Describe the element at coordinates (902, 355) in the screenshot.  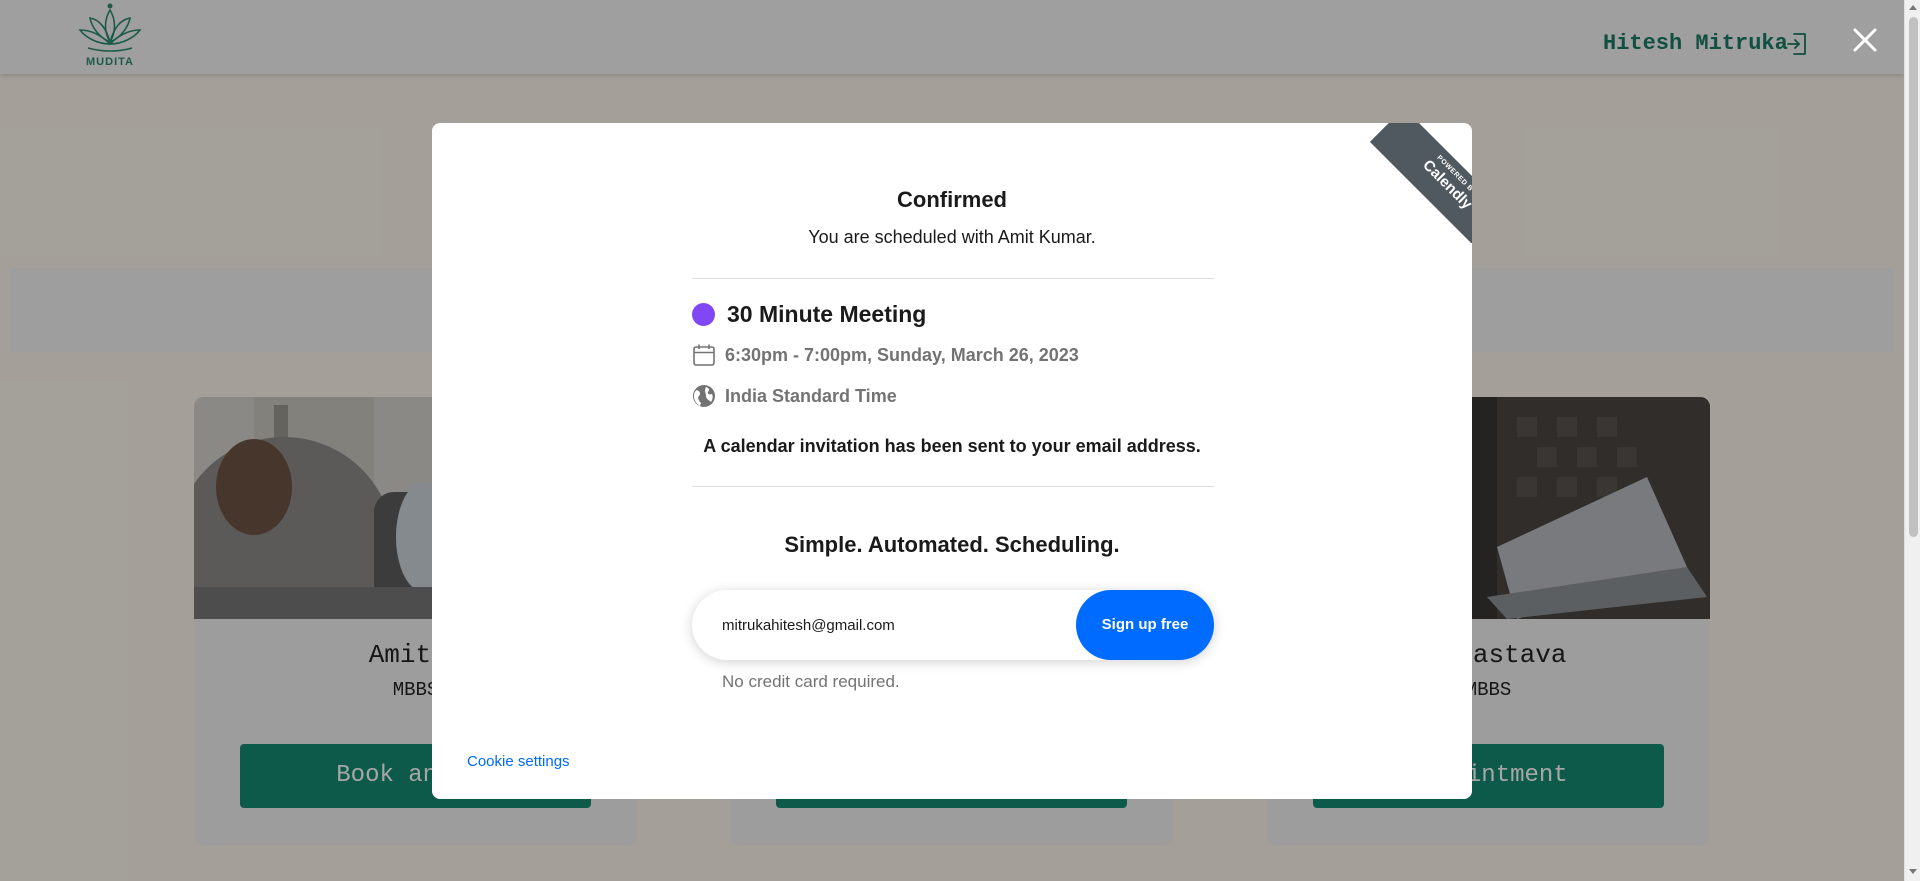
I see `event-time: 6:30pm - 7:00pm, Sunday, March 26, 2023` at that location.